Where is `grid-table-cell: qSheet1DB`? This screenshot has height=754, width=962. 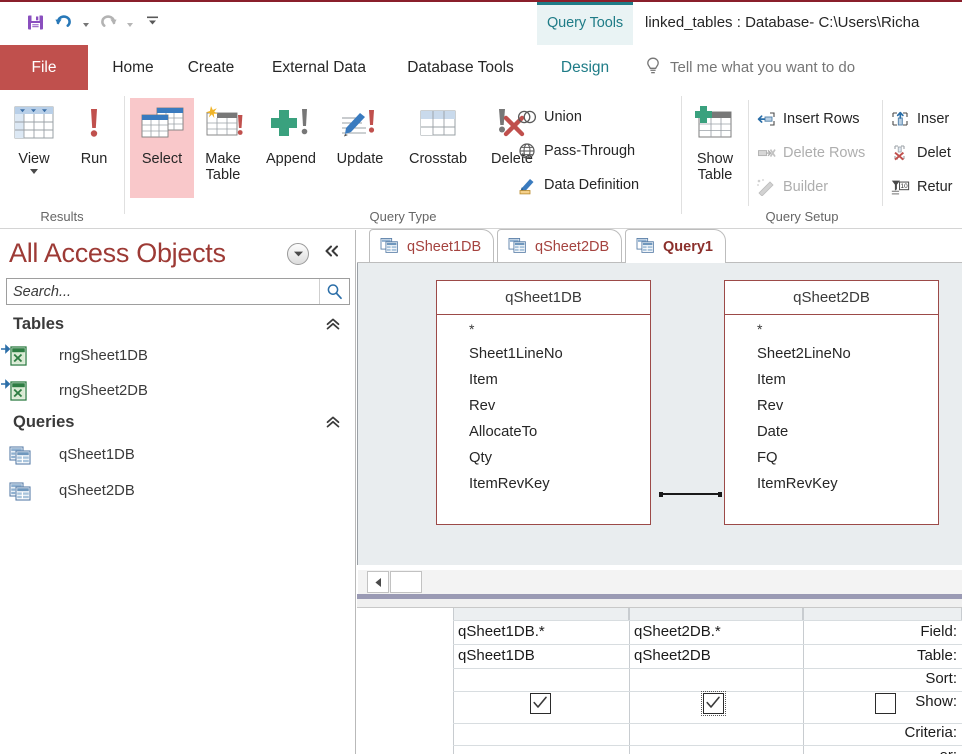
grid-table-cell: qSheet1DB is located at coordinates (496, 655).